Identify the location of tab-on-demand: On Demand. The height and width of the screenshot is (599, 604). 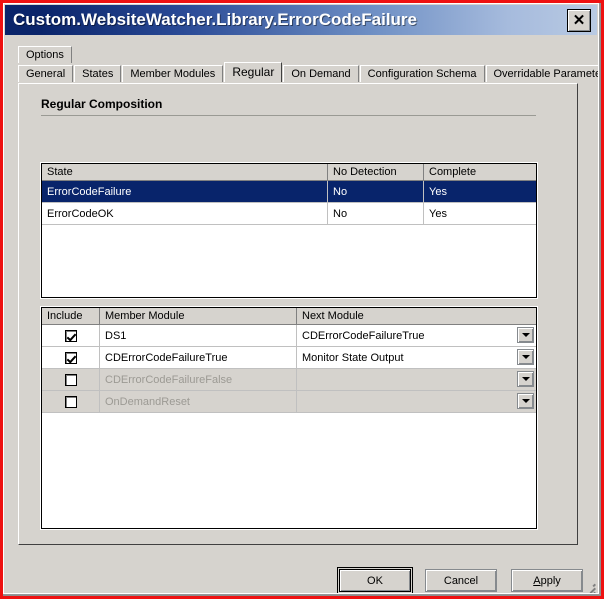
(321, 73).